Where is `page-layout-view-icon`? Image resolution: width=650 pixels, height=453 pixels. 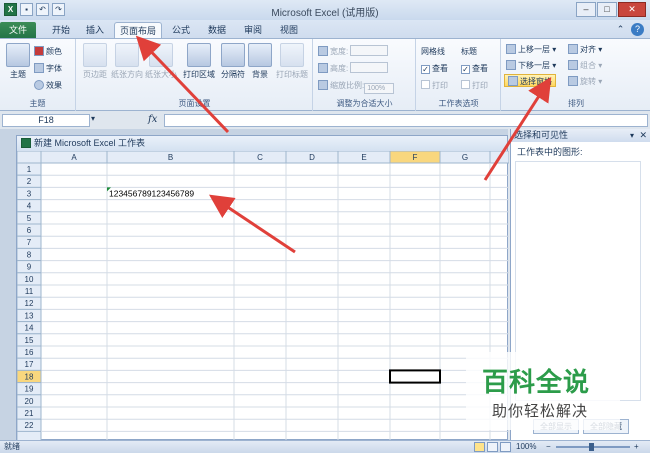
page-layout-view-icon is located at coordinates (492, 447).